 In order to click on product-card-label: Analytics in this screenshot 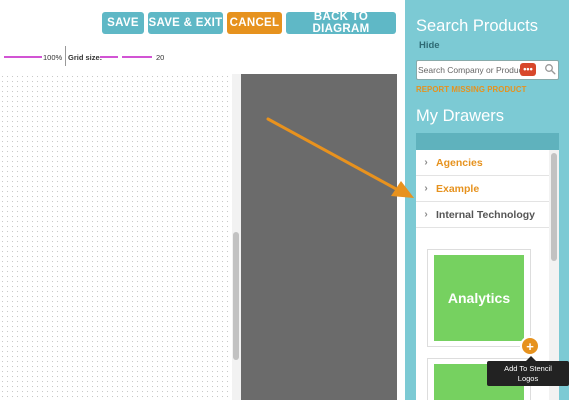, I will do `click(479, 298)`.